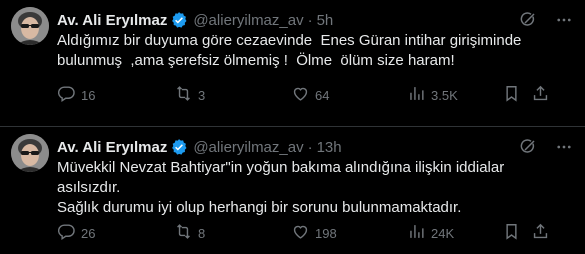  What do you see at coordinates (325, 20) in the screenshot?
I see `tweet-time: 5h` at bounding box center [325, 20].